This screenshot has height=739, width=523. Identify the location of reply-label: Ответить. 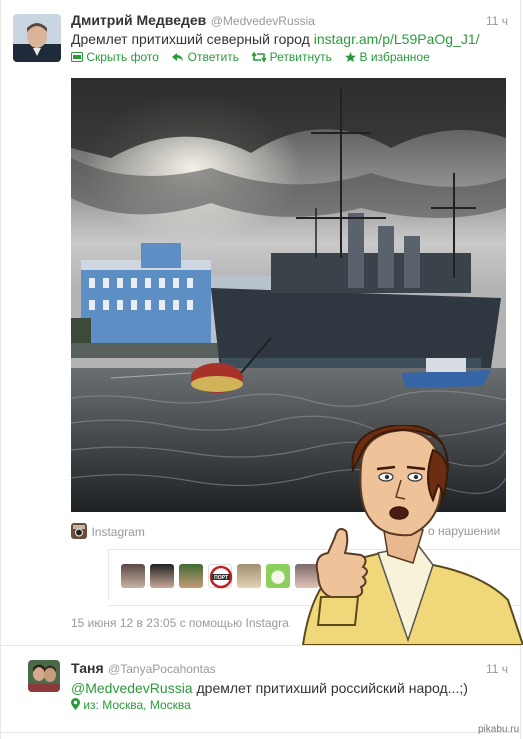
(213, 57).